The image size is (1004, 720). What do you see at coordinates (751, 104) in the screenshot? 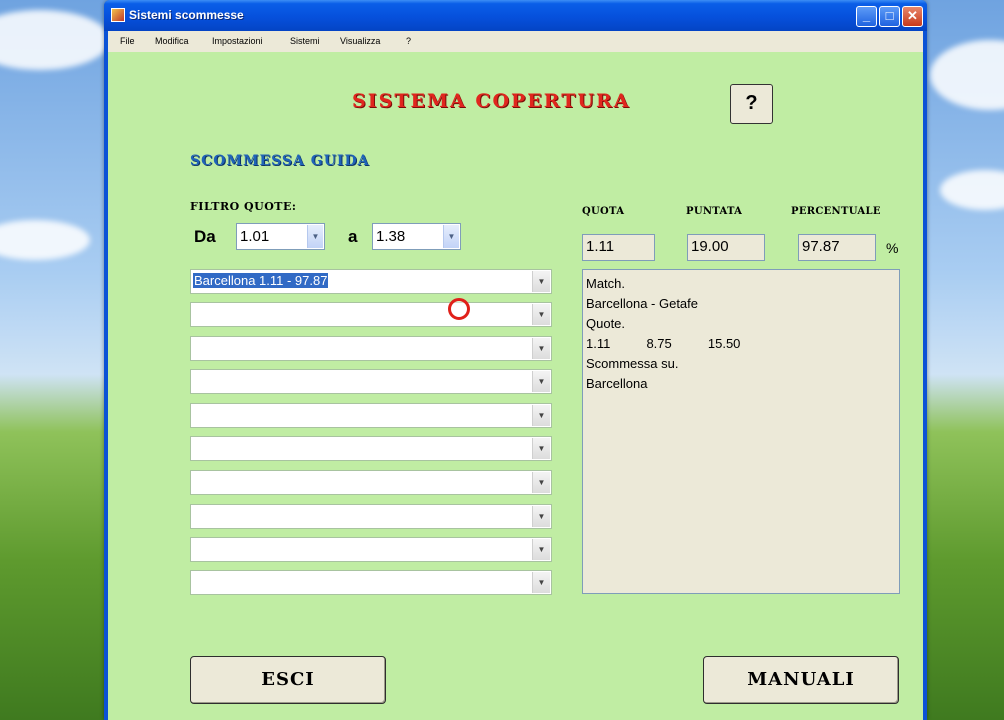
I see `help-button: ?` at bounding box center [751, 104].